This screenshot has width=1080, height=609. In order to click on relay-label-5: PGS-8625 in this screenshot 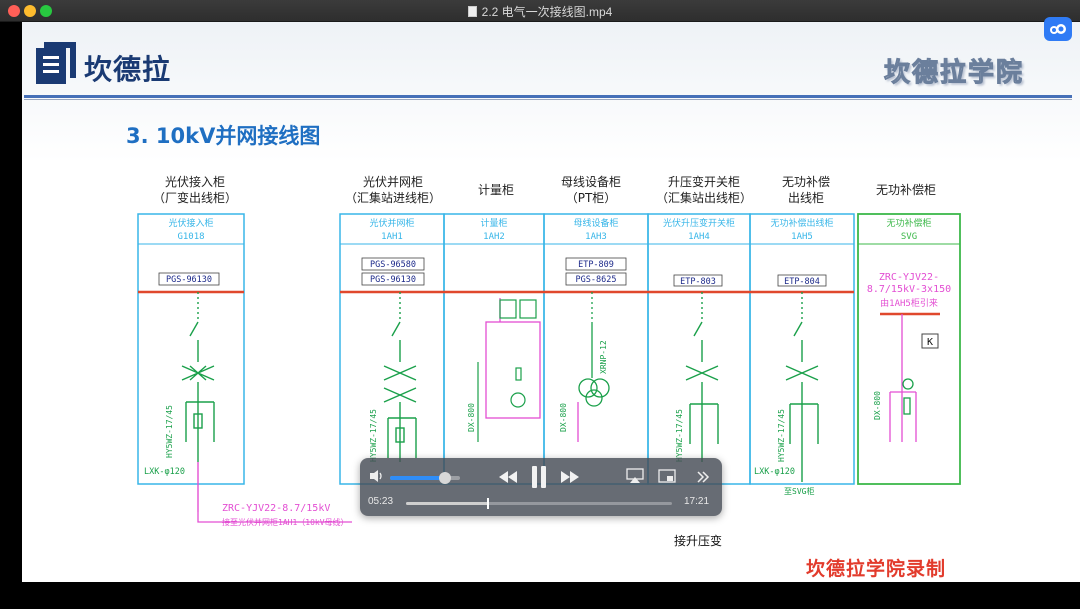, I will do `click(596, 280)`.